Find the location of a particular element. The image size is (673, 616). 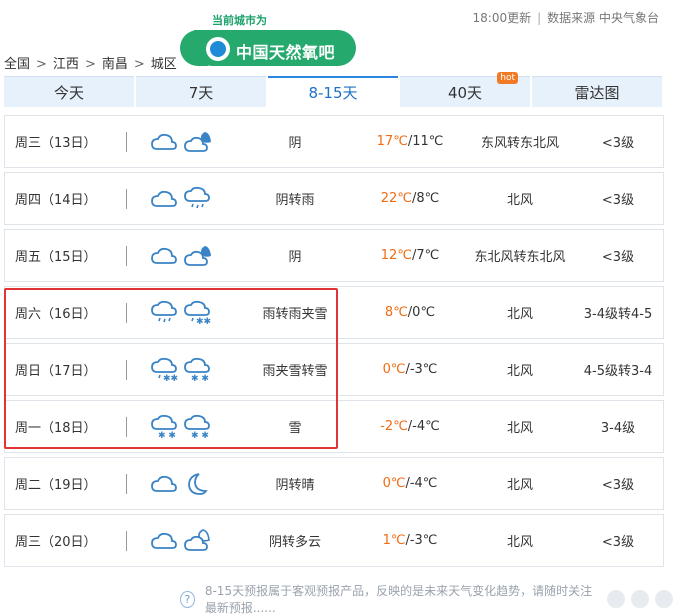

temp-low: /-4℃ is located at coordinates (423, 426).